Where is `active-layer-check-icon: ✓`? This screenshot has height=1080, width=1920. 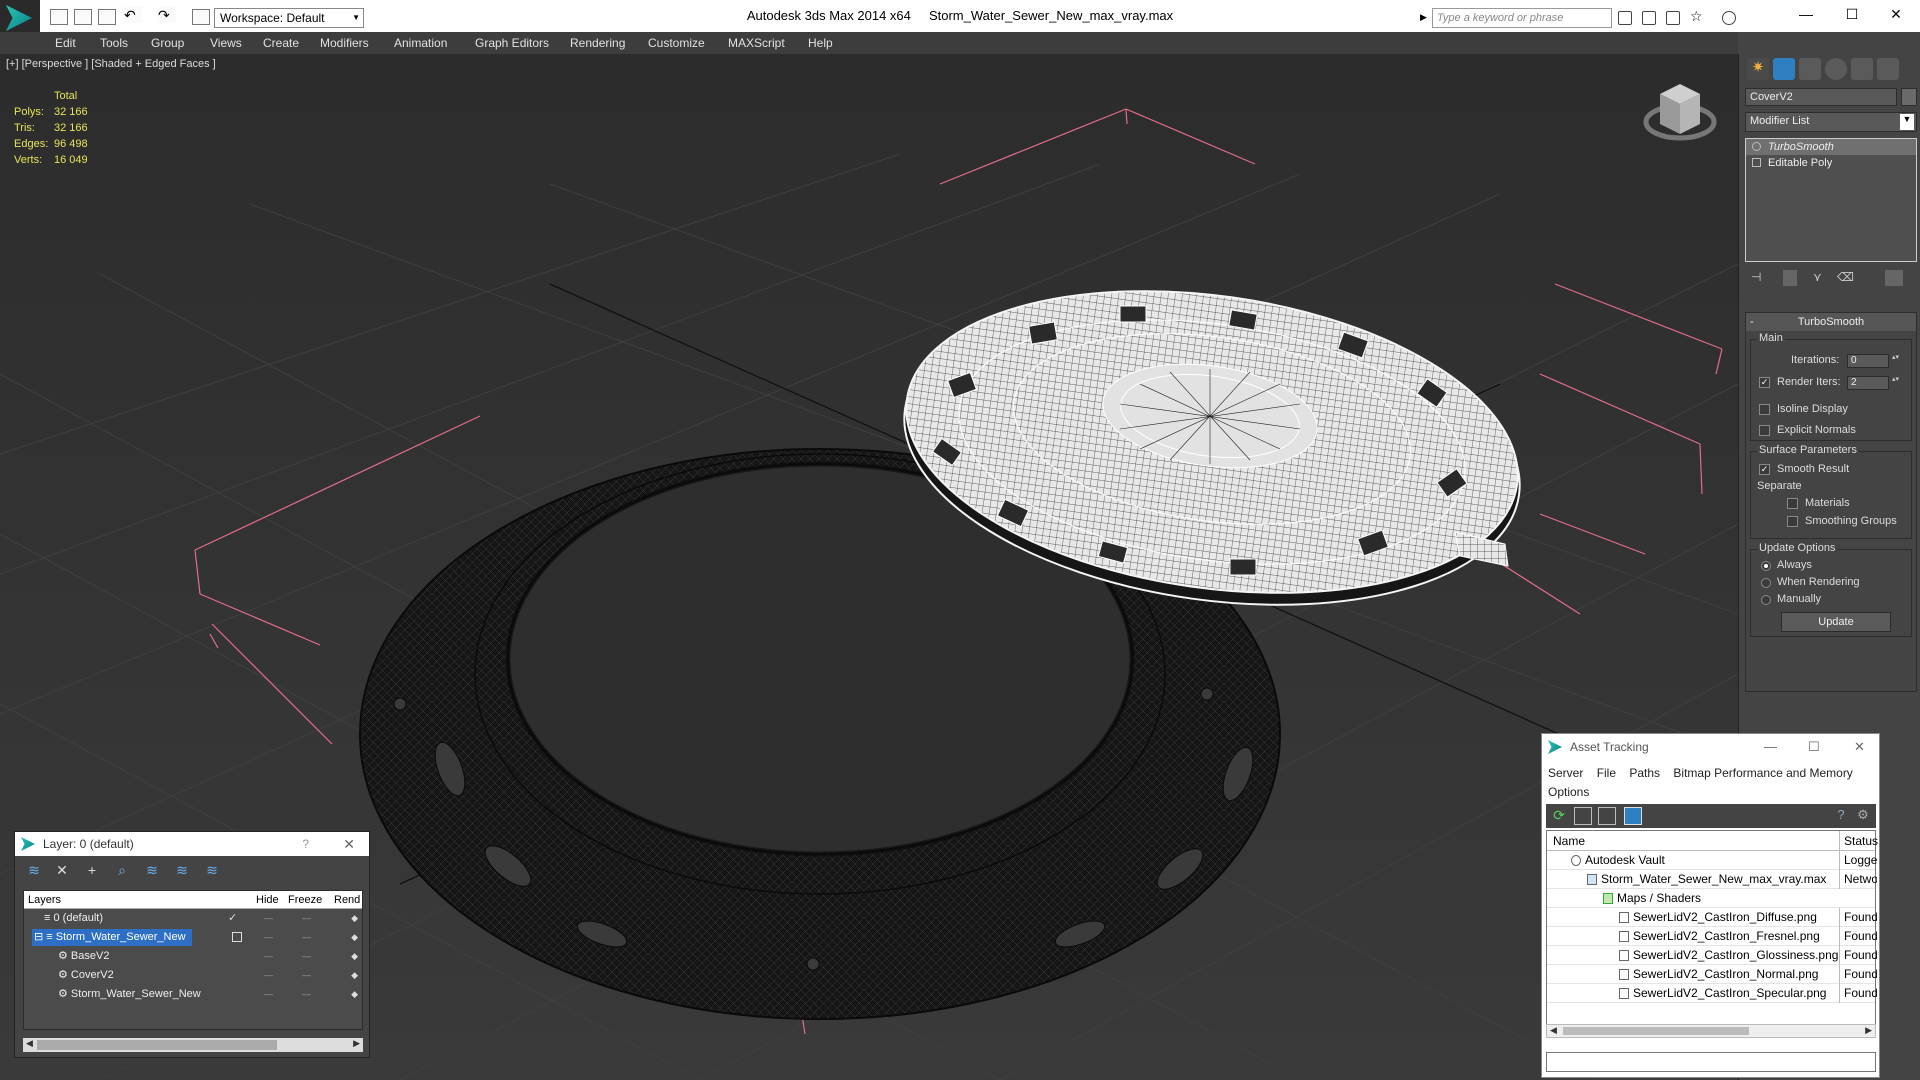 active-layer-check-icon: ✓ is located at coordinates (232, 918).